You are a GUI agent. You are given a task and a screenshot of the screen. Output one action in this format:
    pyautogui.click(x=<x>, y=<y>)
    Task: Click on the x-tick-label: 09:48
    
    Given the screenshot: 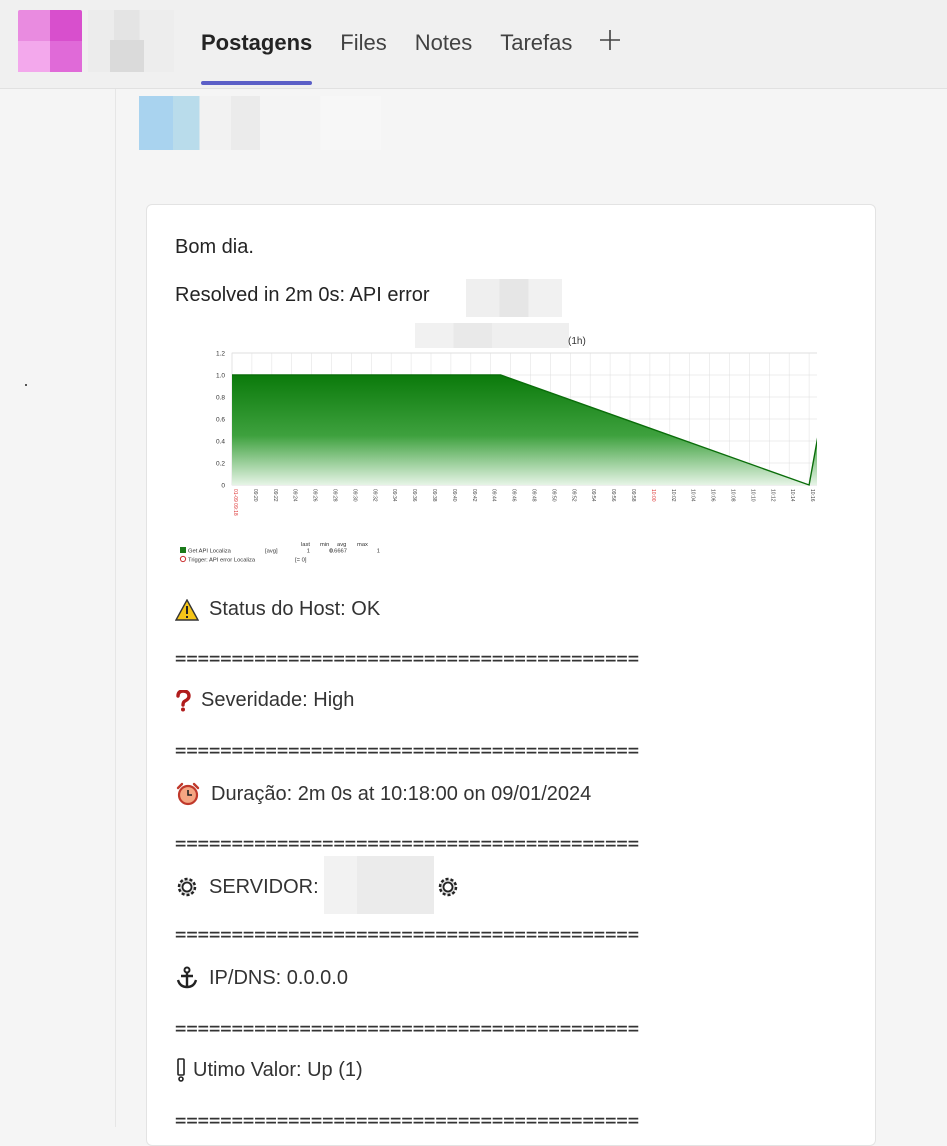 What is the action you would take?
    pyautogui.click(x=534, y=495)
    